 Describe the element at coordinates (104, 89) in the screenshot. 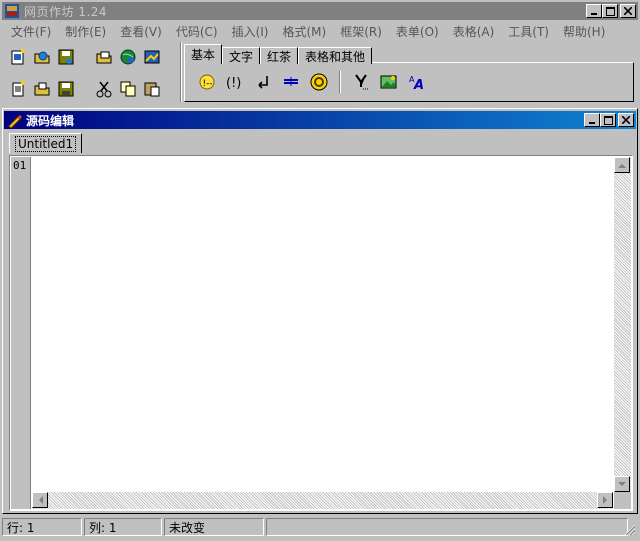

I see `cut-icon` at that location.